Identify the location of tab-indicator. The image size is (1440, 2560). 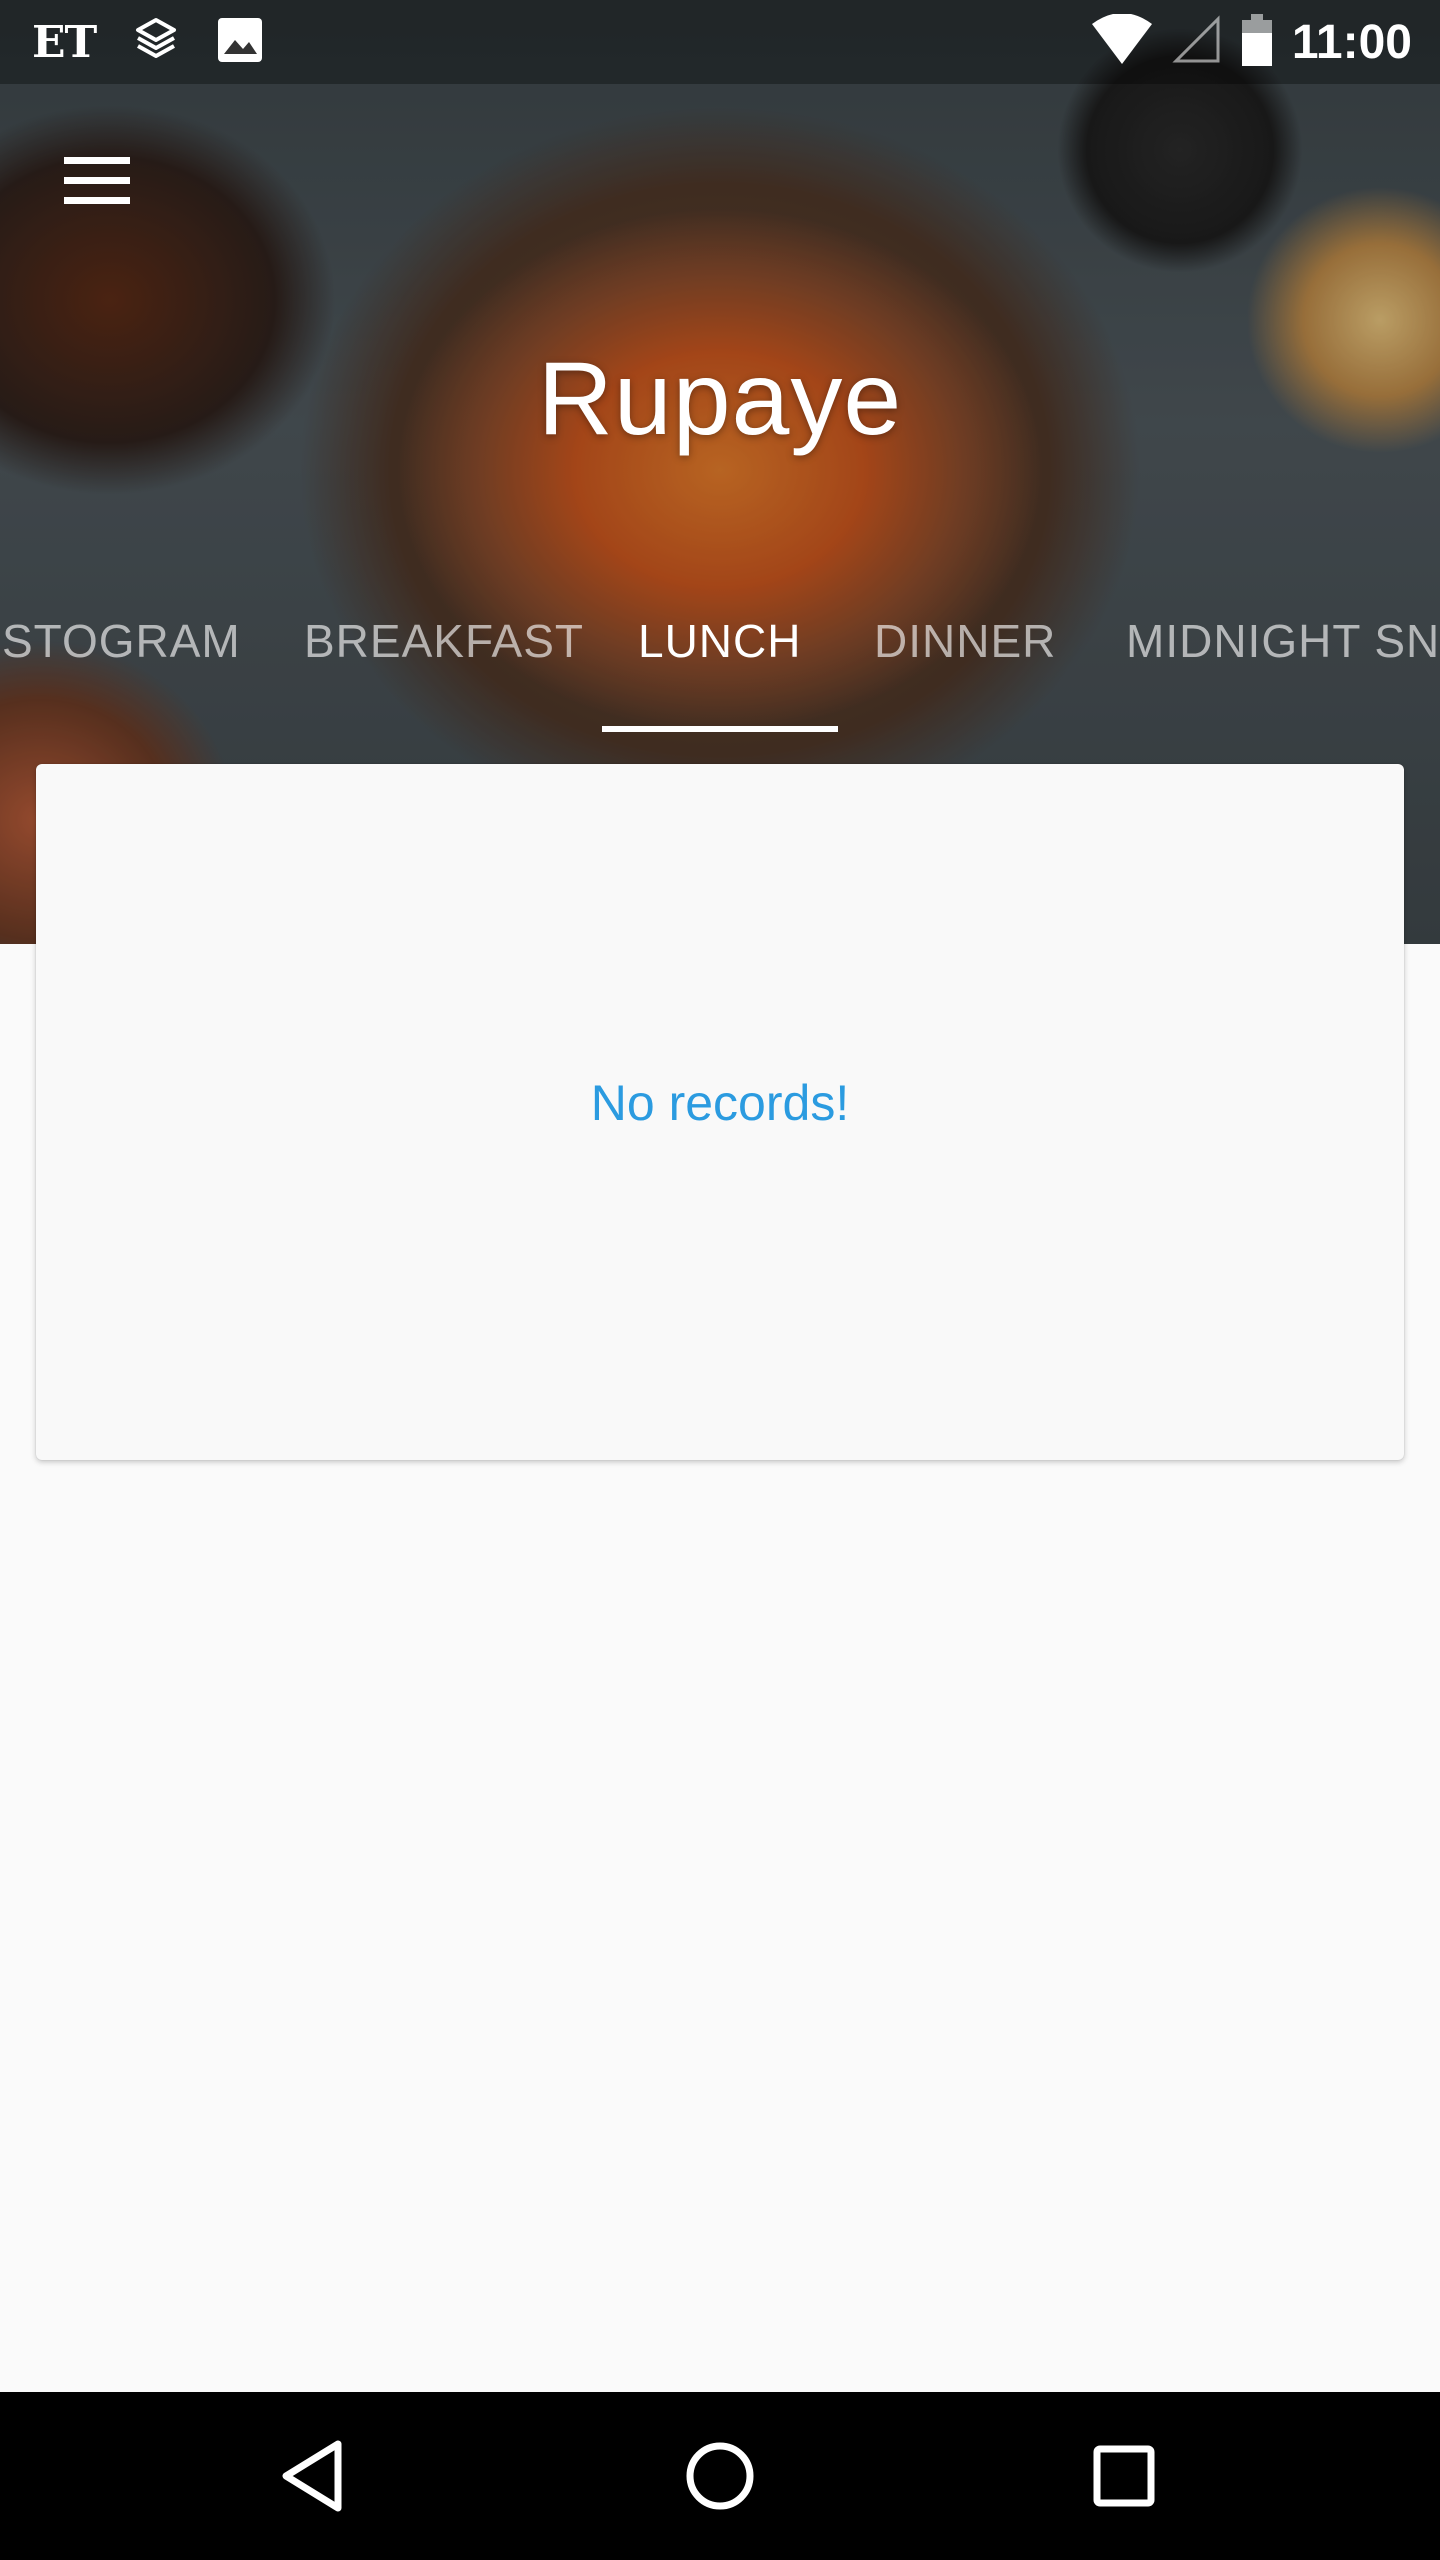
(720, 729).